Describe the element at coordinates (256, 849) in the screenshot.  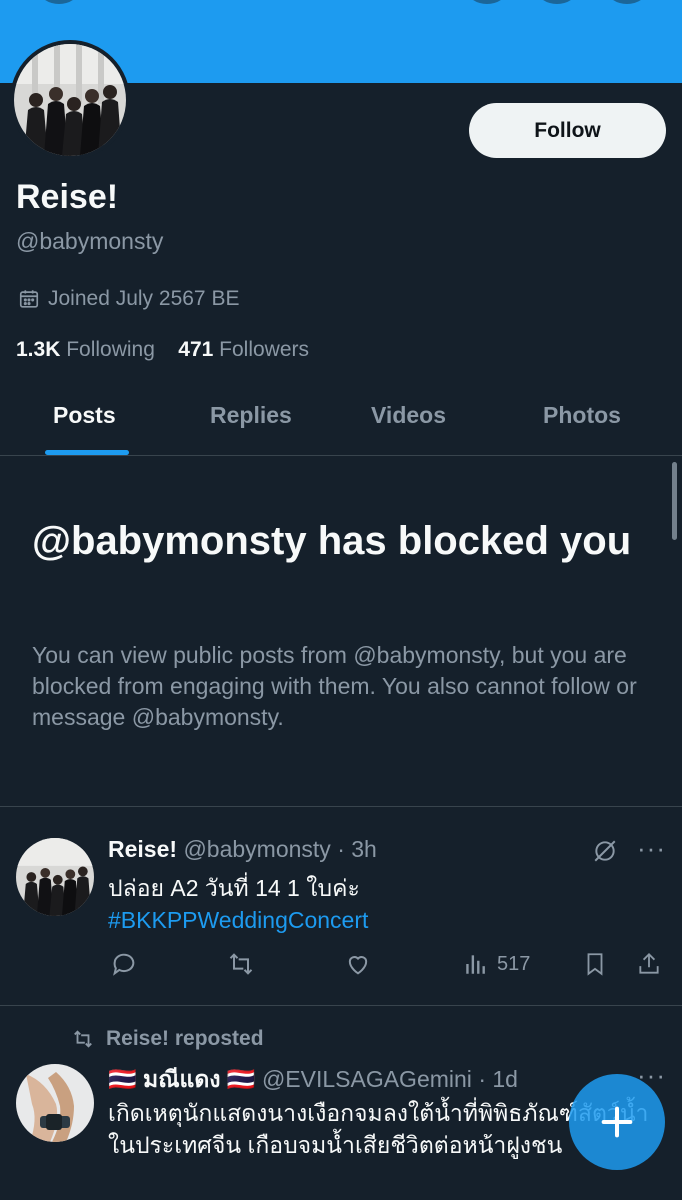
I see `post-author-handle: @babymonsty` at that location.